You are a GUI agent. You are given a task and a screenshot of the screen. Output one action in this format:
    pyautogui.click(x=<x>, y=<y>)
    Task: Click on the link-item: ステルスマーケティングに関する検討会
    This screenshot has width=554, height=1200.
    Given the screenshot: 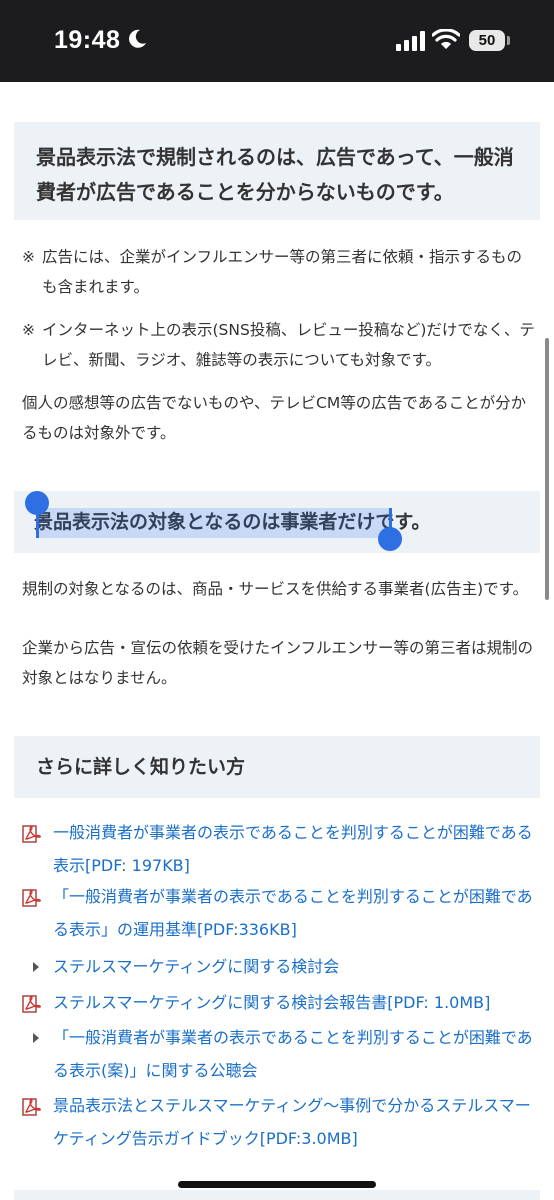 What is the action you would take?
    pyautogui.click(x=279, y=966)
    